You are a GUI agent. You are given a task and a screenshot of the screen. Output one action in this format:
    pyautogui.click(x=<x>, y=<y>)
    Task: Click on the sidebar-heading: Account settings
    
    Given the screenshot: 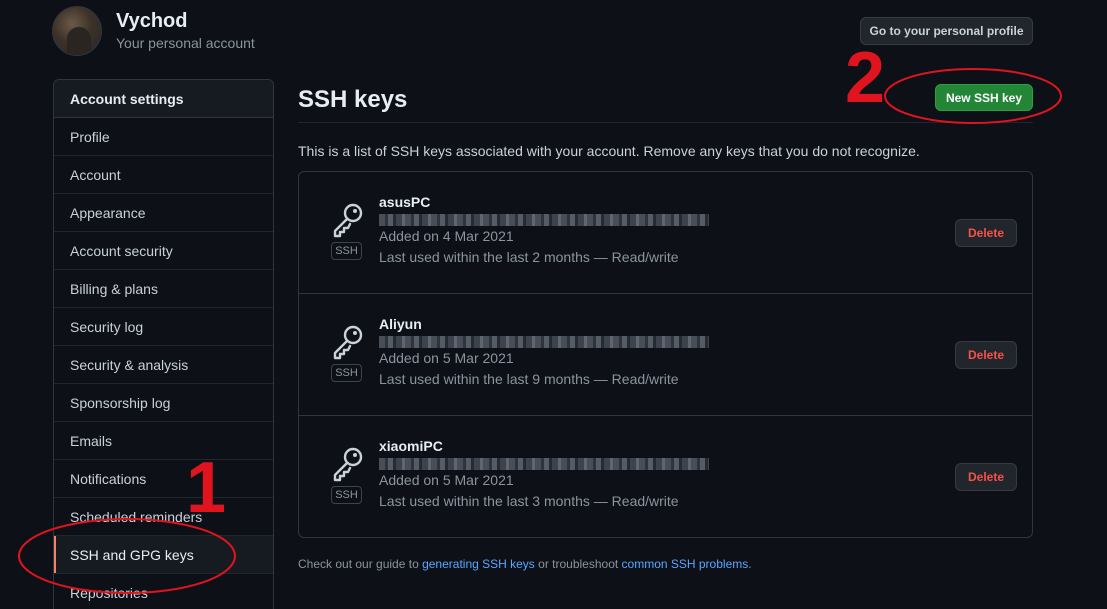 What is the action you would take?
    pyautogui.click(x=163, y=99)
    